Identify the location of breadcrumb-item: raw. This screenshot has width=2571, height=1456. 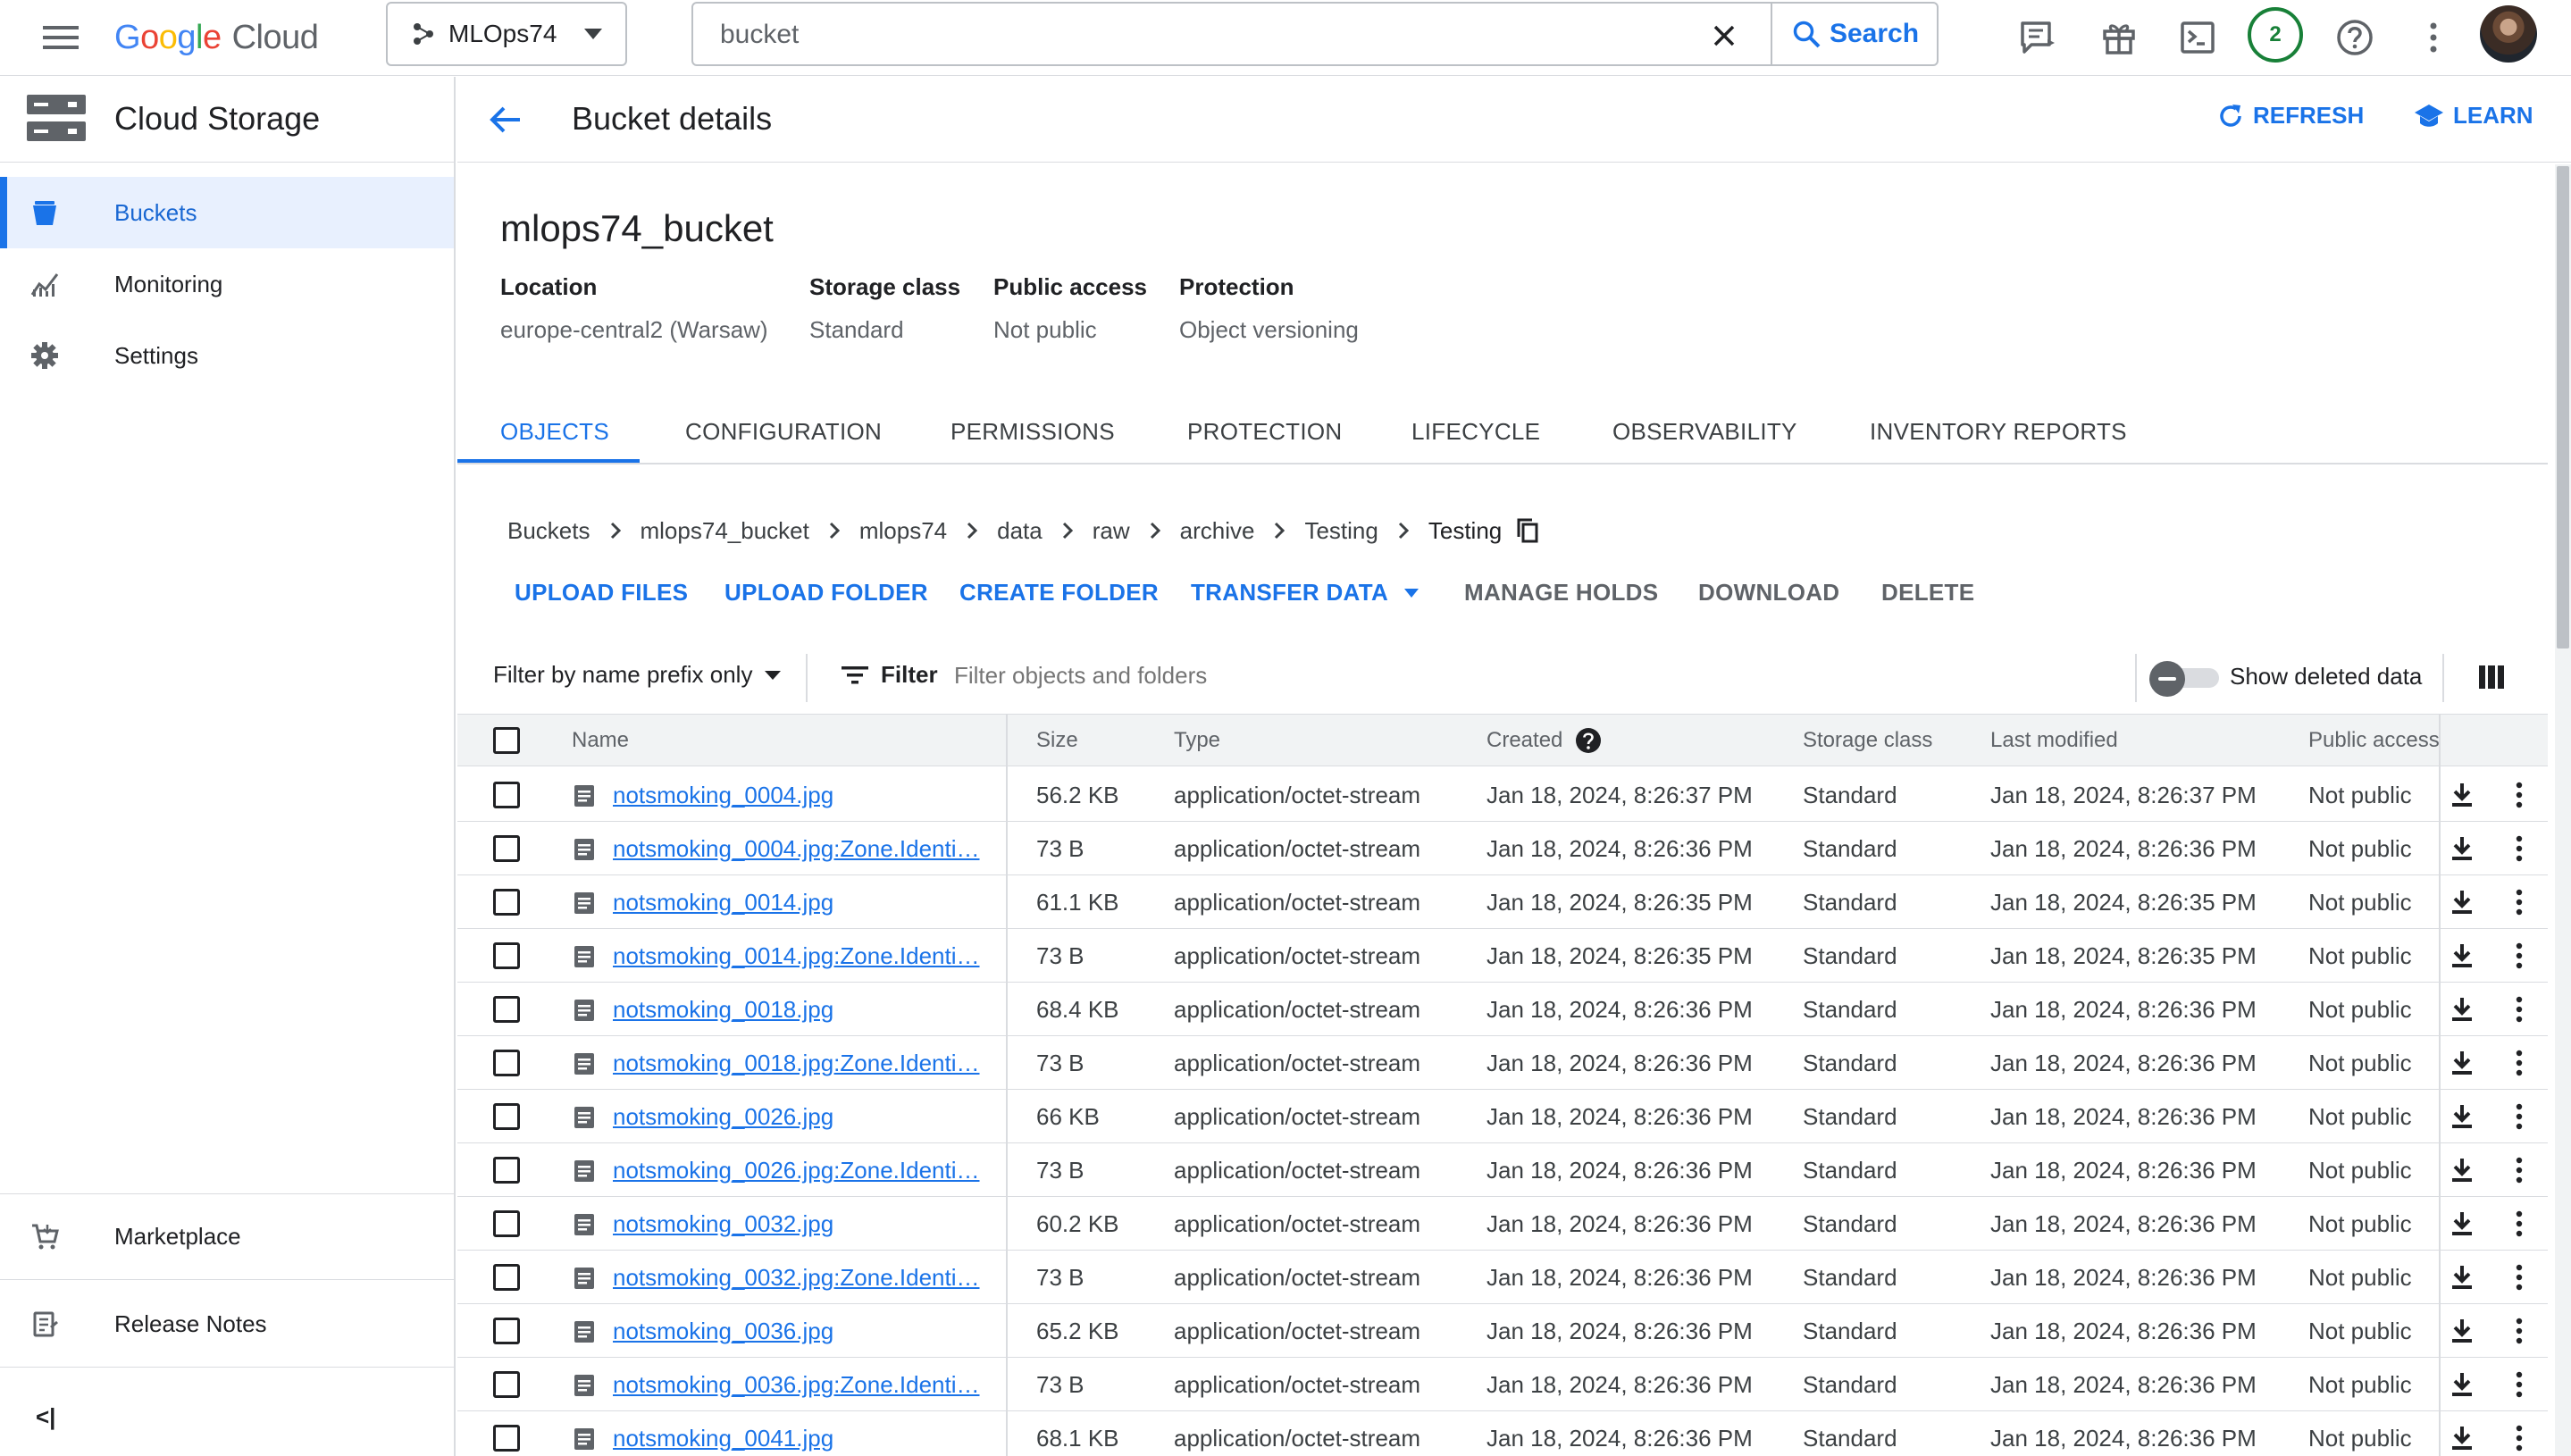
(1111, 531).